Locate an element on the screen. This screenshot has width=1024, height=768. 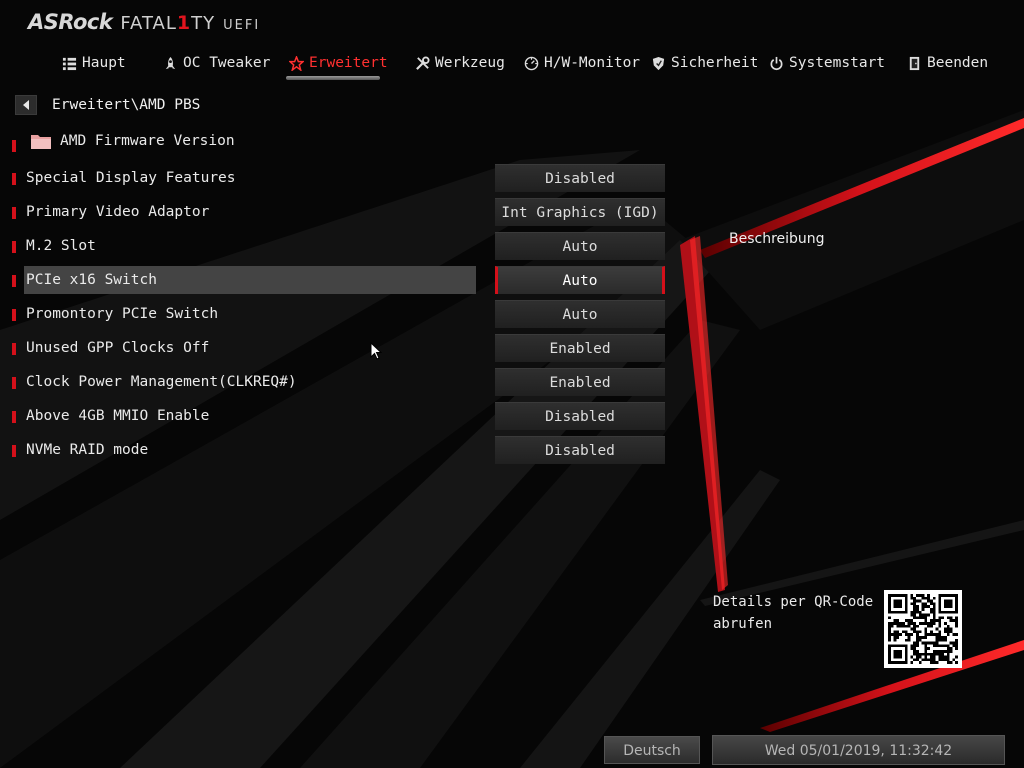
setting-row-m2-slot: M.2 Slot Auto is located at coordinates (340, 246).